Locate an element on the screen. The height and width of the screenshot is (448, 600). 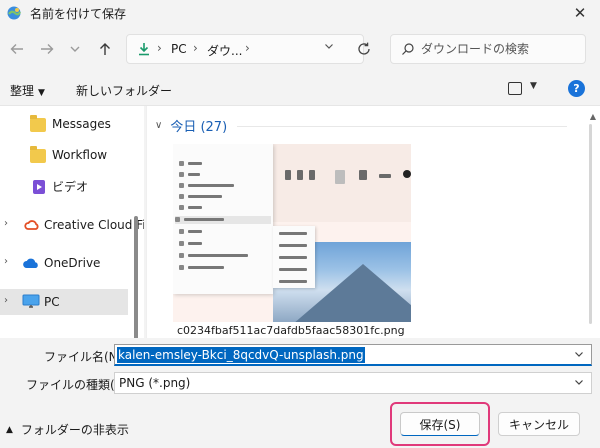
filetype-value: PNG (*.png) is located at coordinates (155, 383).